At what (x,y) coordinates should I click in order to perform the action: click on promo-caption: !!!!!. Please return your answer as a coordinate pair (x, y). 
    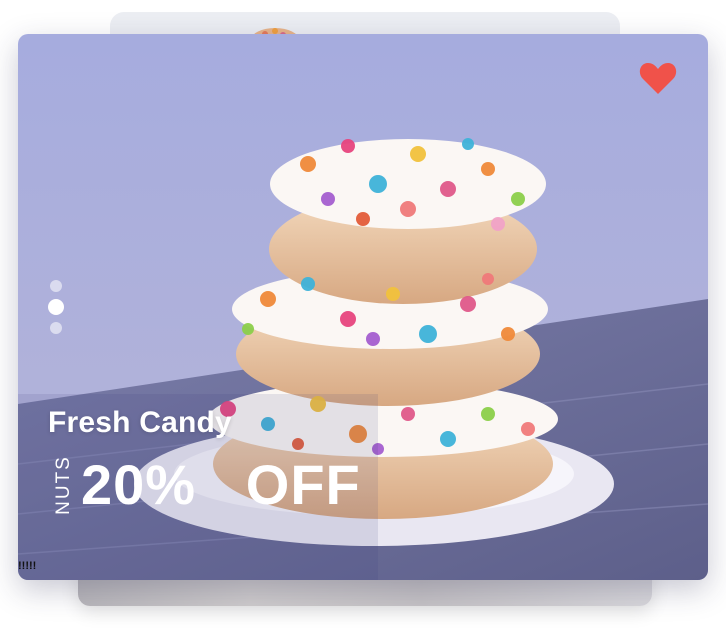
    Looking at the image, I should click on (27, 566).